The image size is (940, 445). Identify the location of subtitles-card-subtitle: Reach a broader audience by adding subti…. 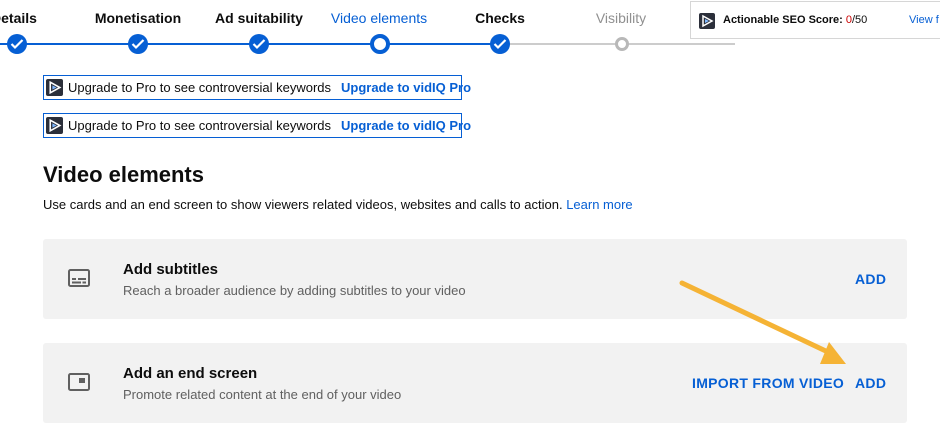
(294, 290).